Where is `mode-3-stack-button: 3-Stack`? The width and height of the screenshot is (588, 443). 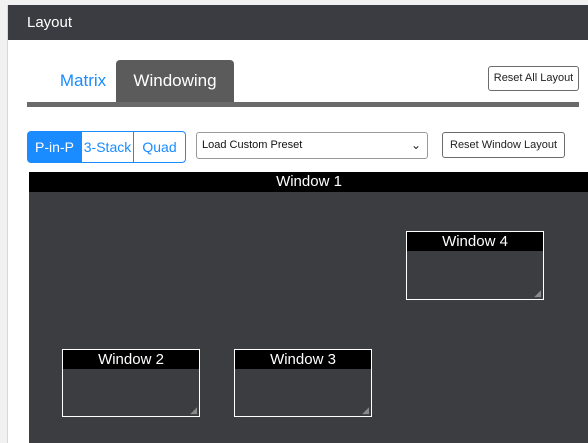 mode-3-stack-button: 3-Stack is located at coordinates (107, 147).